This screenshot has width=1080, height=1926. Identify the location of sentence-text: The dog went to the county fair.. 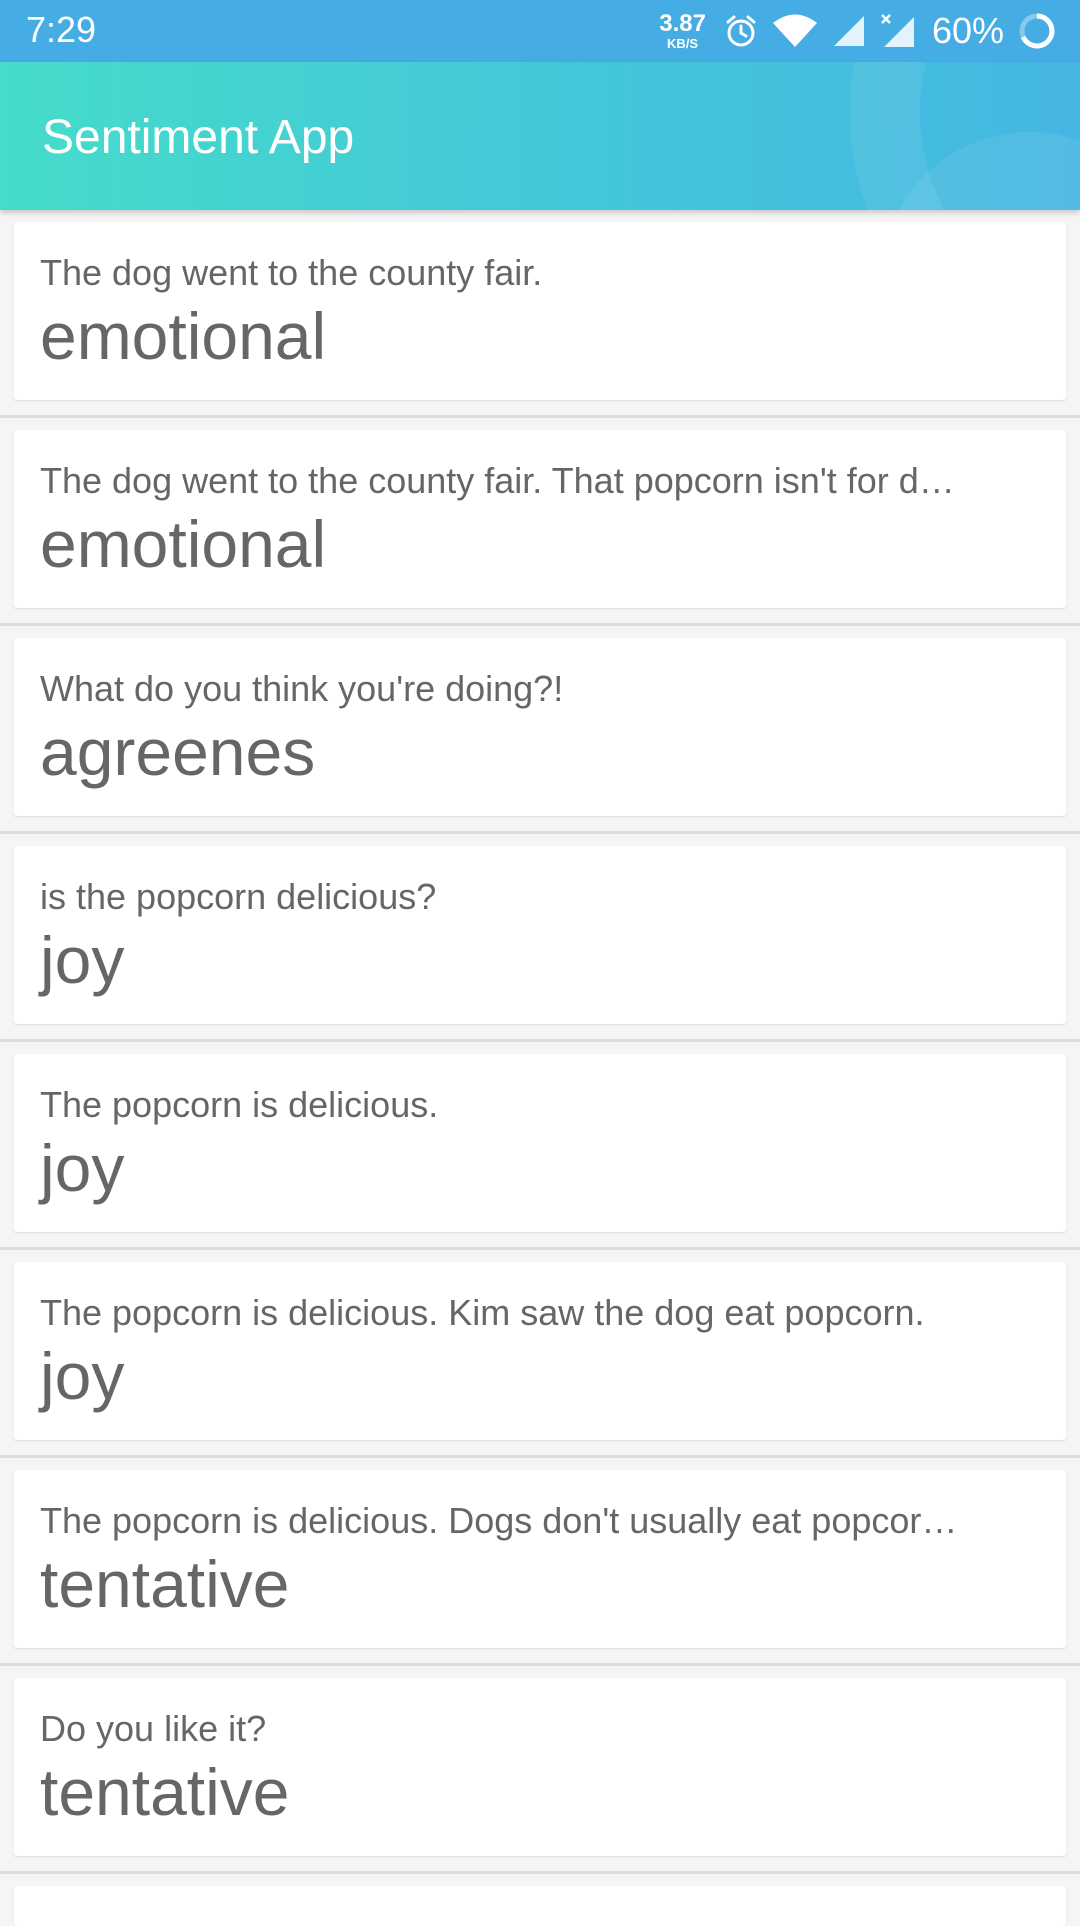
(291, 272).